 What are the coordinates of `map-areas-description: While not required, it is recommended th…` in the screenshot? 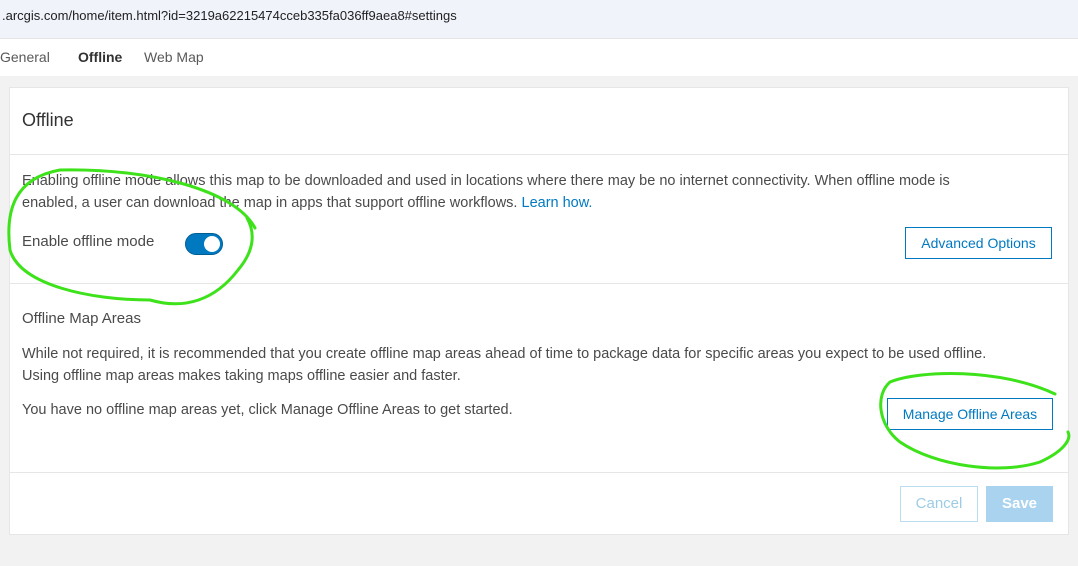 It's located at (542, 365).